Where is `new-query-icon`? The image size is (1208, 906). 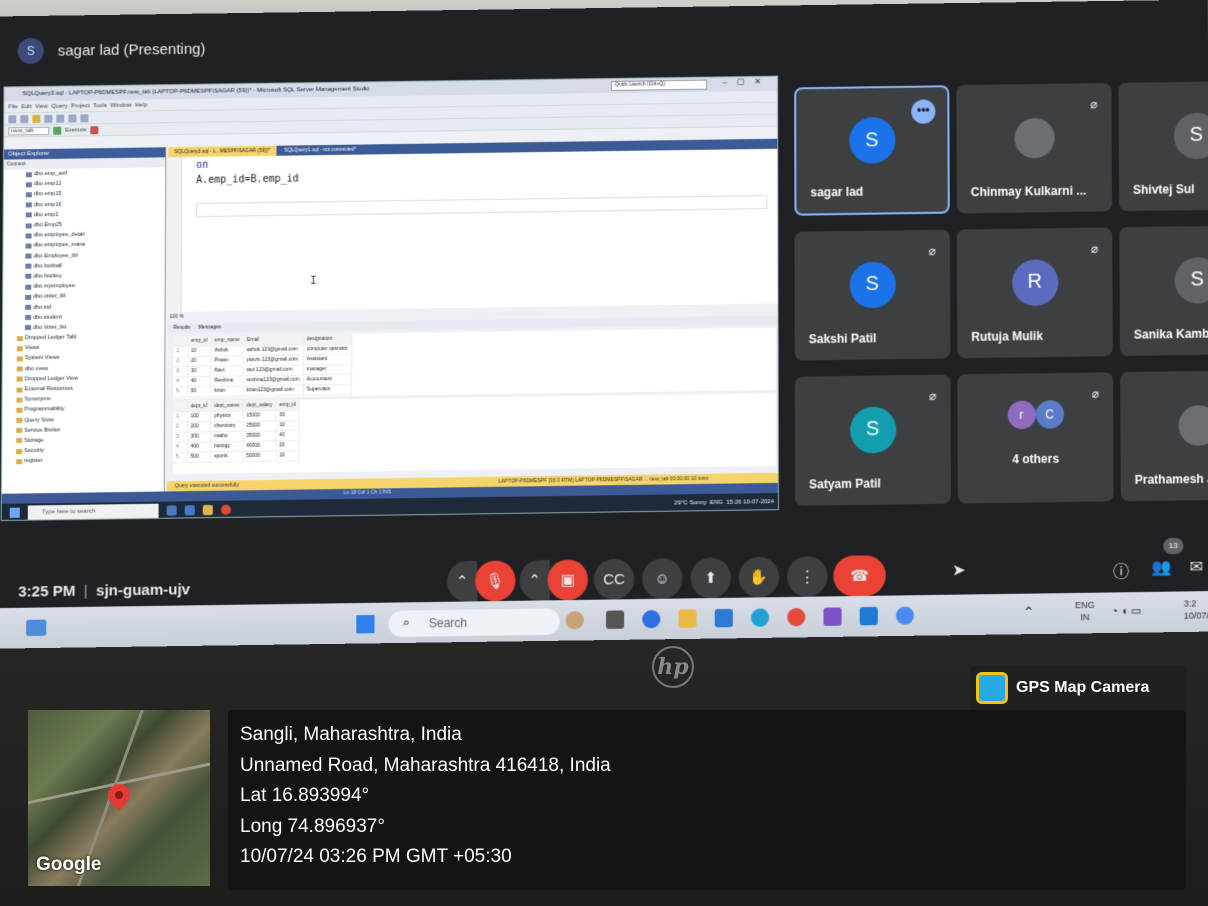
new-query-icon is located at coordinates (36, 118).